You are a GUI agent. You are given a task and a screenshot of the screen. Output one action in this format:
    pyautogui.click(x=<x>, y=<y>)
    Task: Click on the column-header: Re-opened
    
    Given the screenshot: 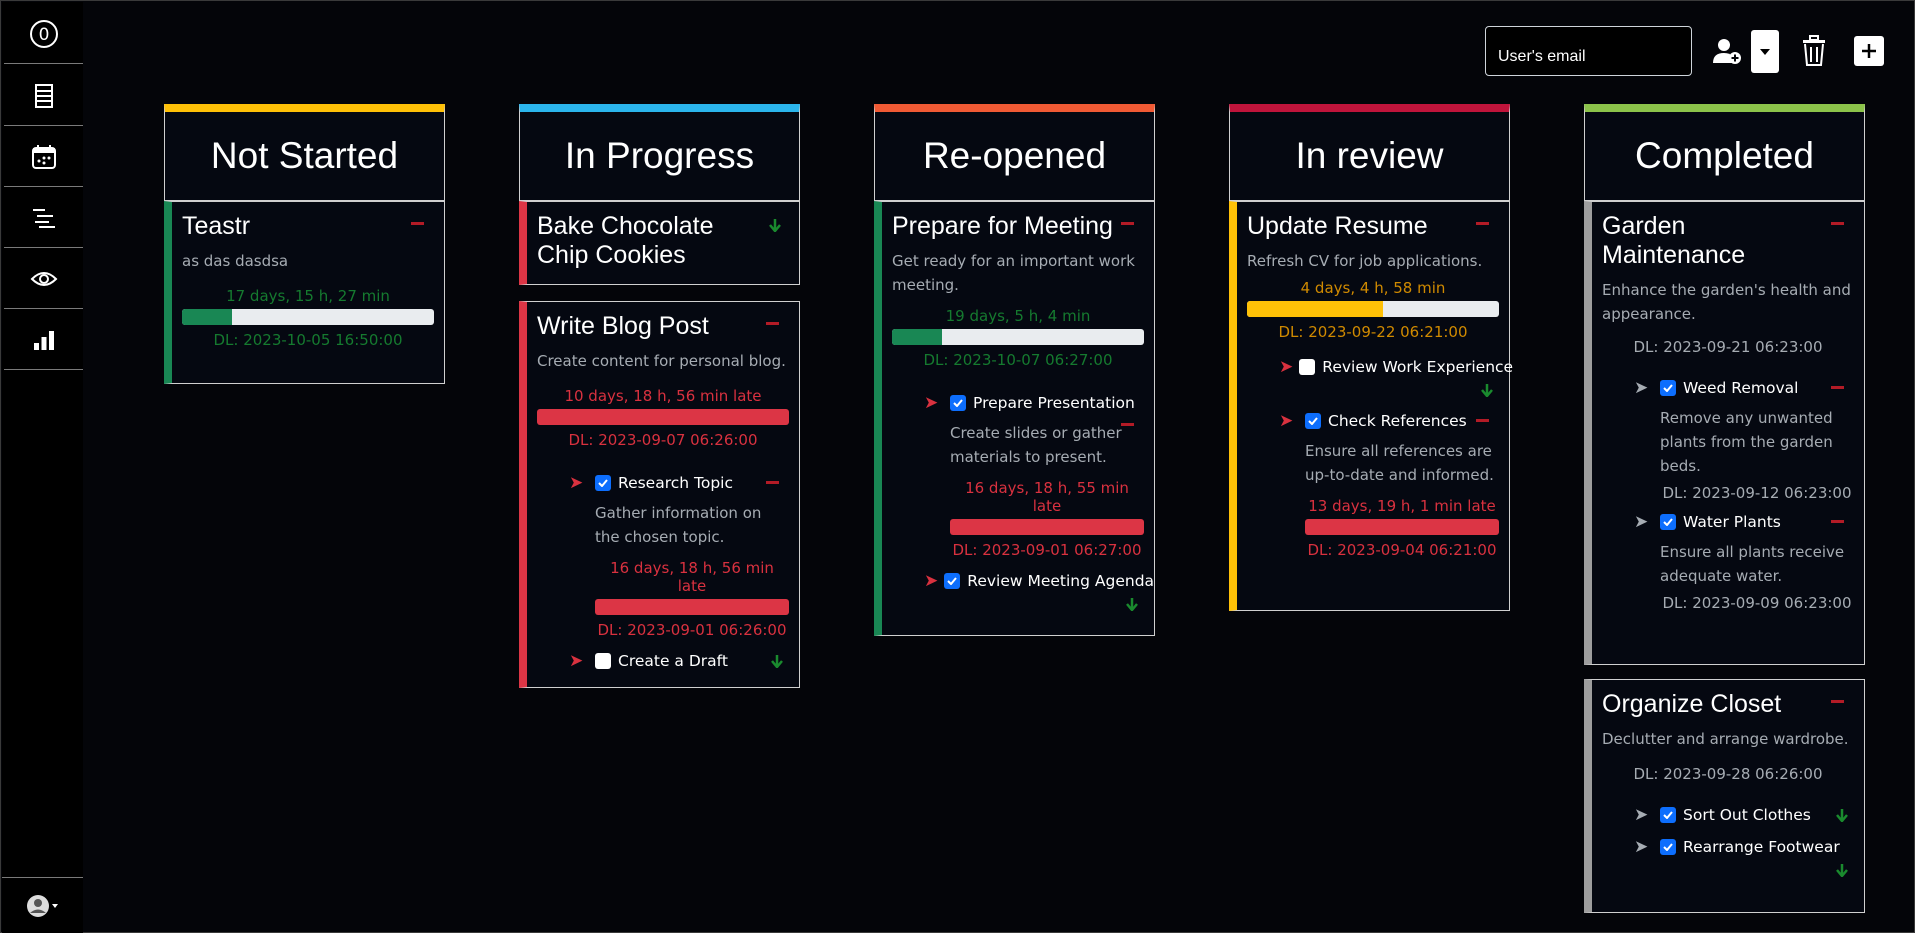 What is the action you would take?
    pyautogui.click(x=1014, y=152)
    